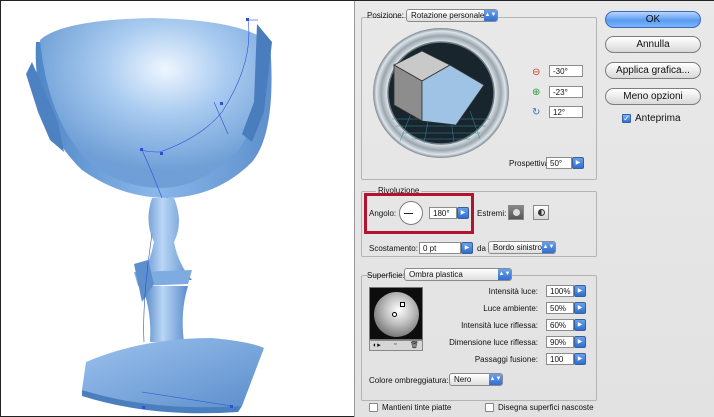  Describe the element at coordinates (536, 92) in the screenshot. I see `rotate-y-icon: ⊕` at that location.